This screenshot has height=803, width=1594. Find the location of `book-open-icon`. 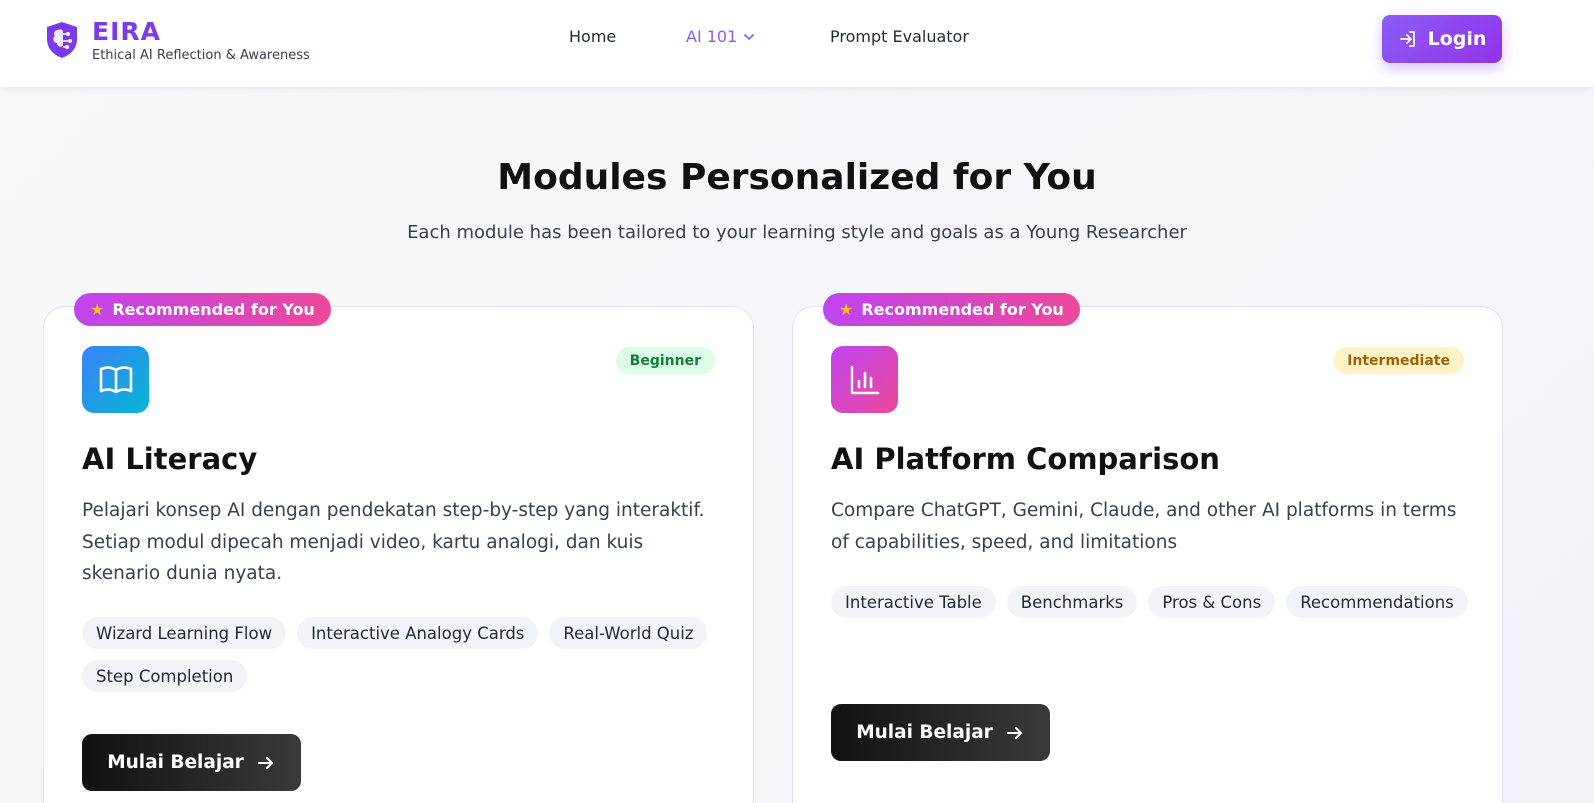

book-open-icon is located at coordinates (115, 379).